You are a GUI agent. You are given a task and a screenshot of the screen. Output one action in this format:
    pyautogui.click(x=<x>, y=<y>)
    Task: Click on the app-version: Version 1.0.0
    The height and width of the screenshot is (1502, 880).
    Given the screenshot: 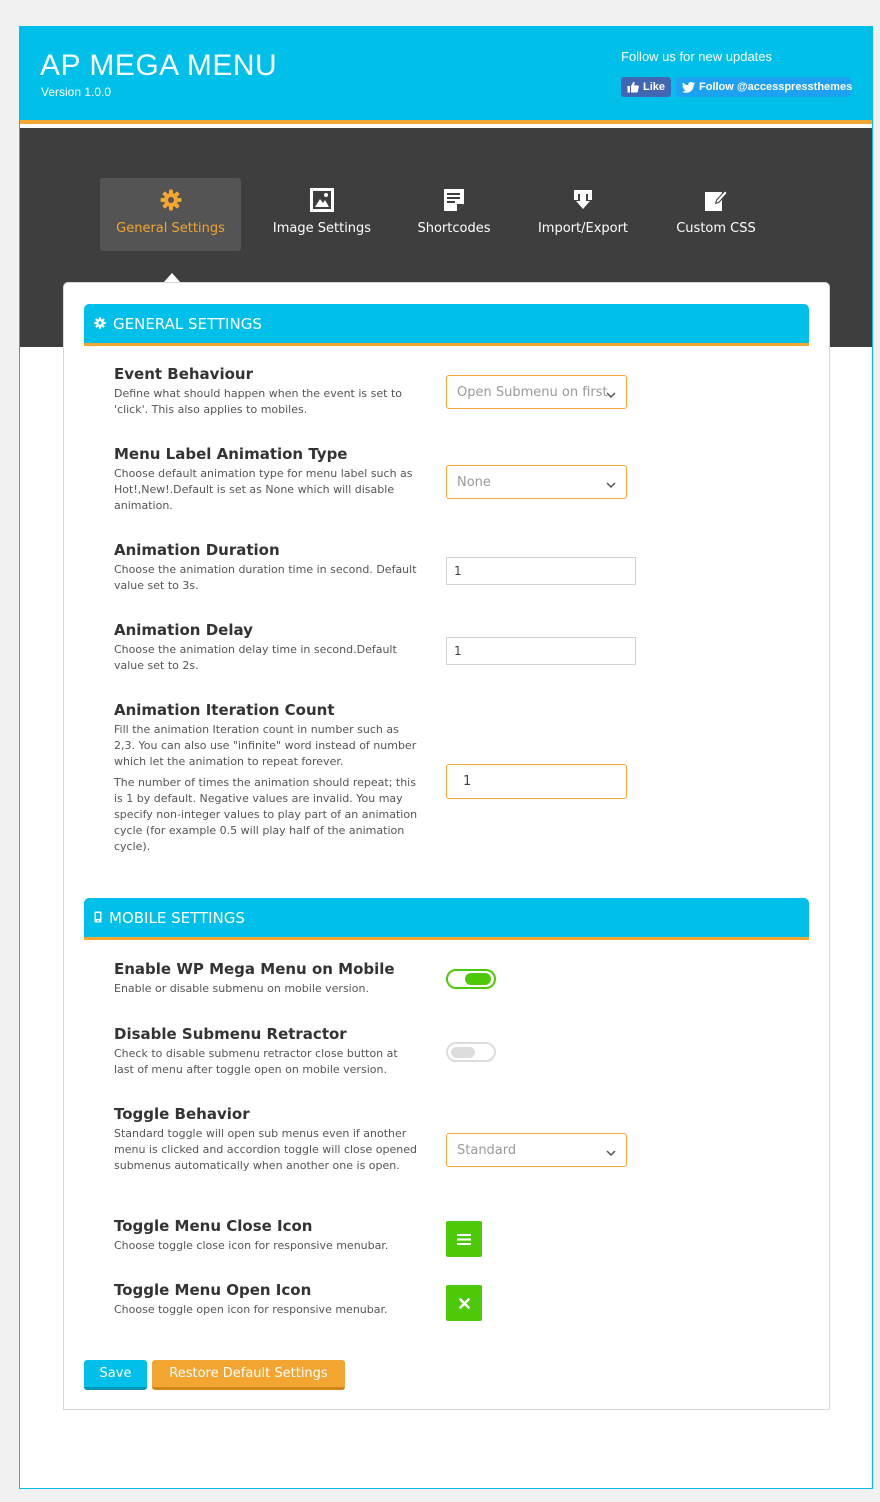 What is the action you would take?
    pyautogui.click(x=76, y=92)
    